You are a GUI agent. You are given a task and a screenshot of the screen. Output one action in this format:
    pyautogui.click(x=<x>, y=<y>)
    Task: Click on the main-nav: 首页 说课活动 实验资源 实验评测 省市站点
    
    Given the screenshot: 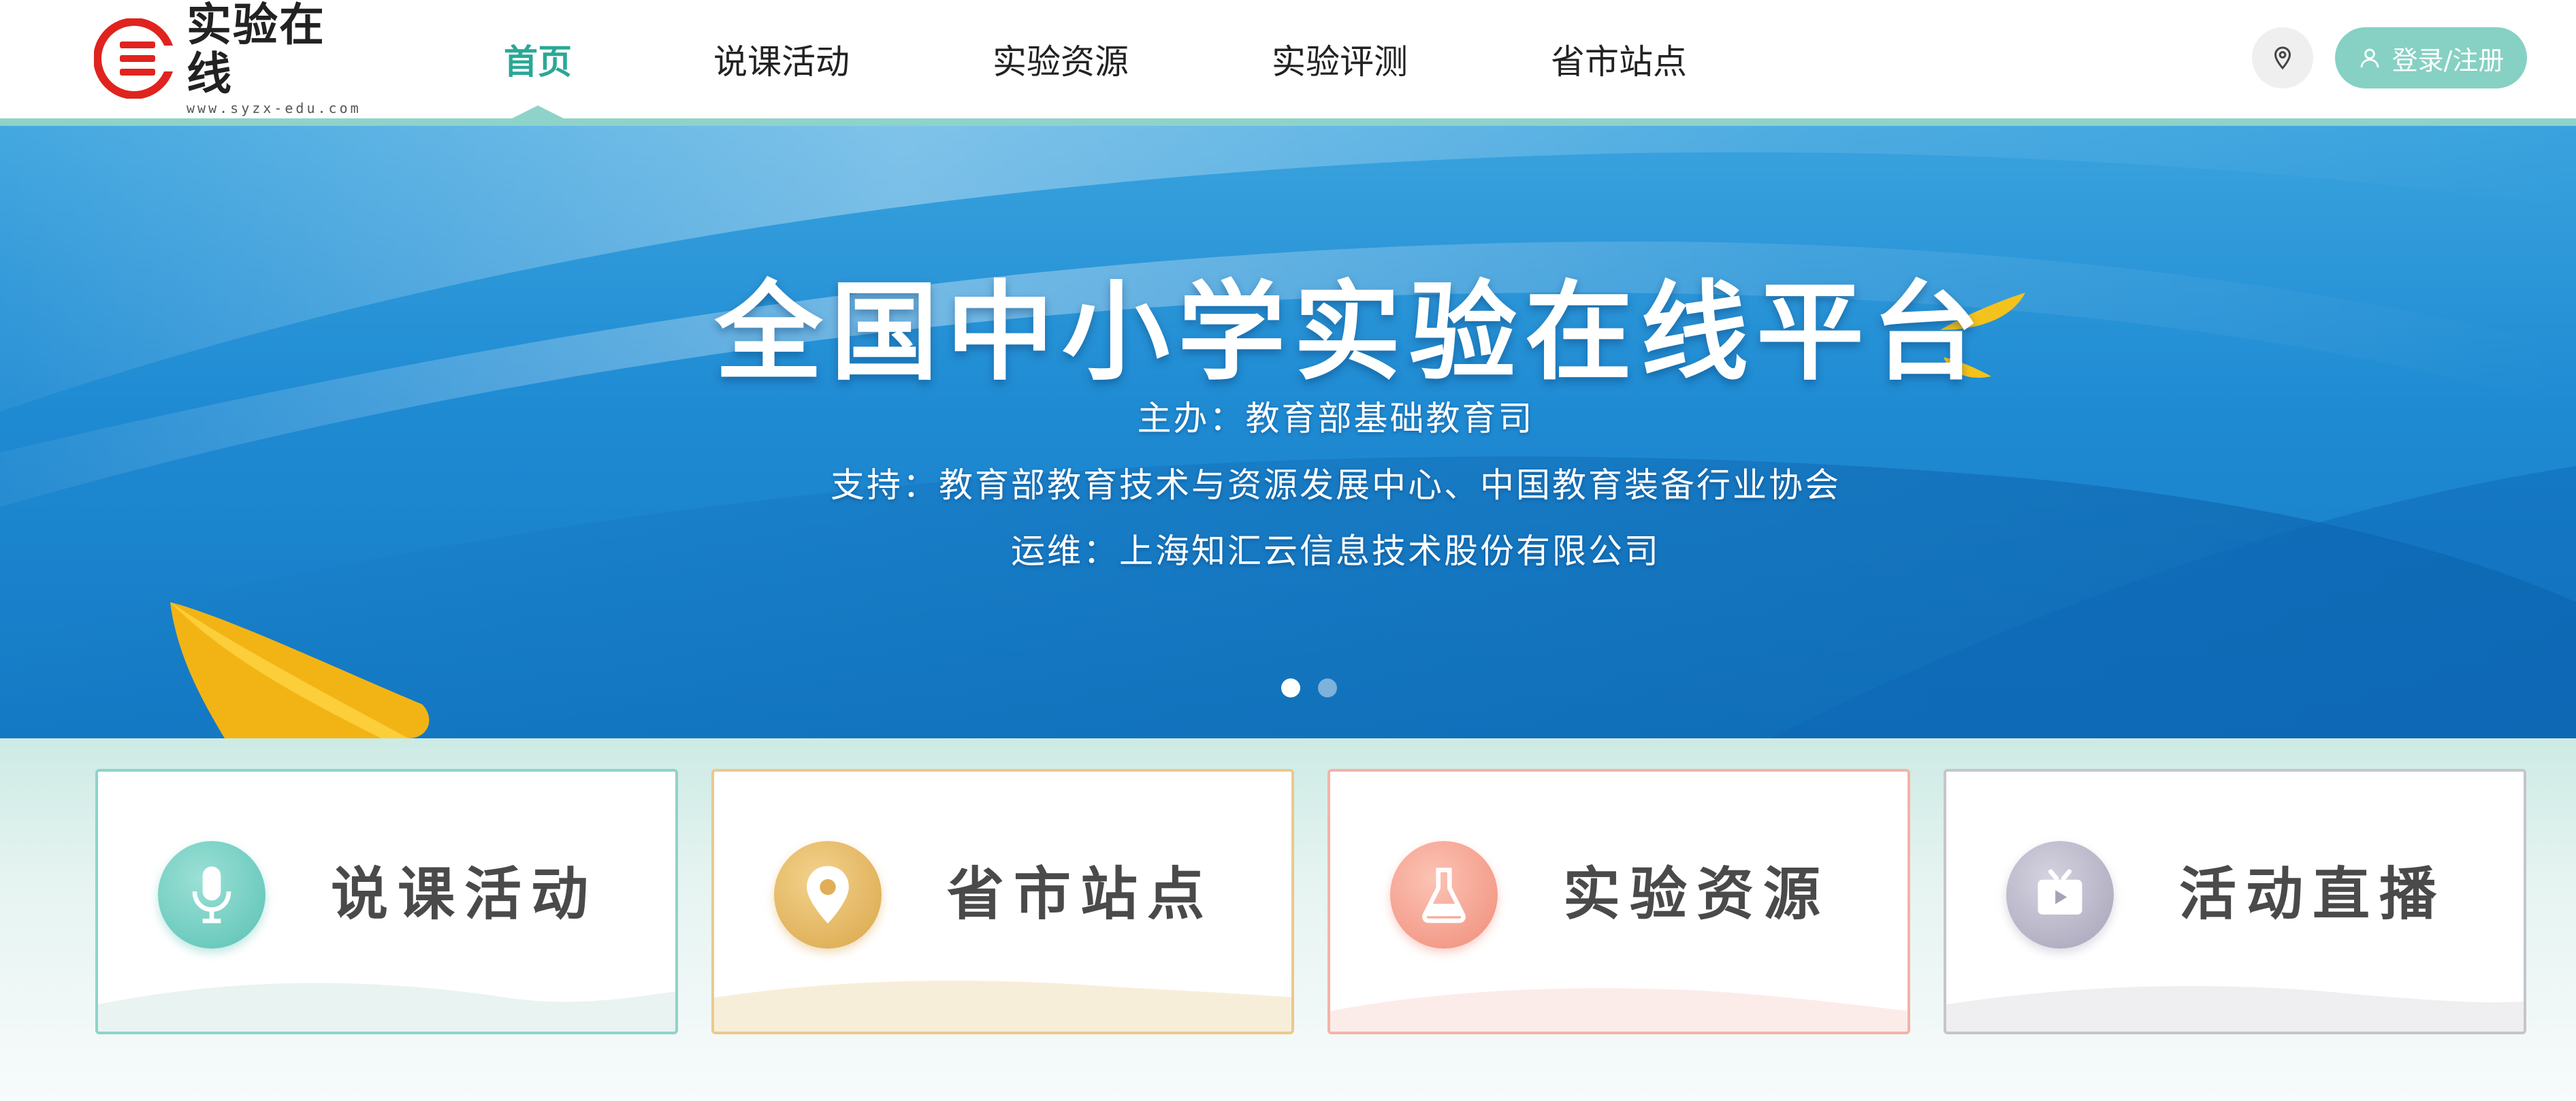 What is the action you would take?
    pyautogui.click(x=1095, y=59)
    